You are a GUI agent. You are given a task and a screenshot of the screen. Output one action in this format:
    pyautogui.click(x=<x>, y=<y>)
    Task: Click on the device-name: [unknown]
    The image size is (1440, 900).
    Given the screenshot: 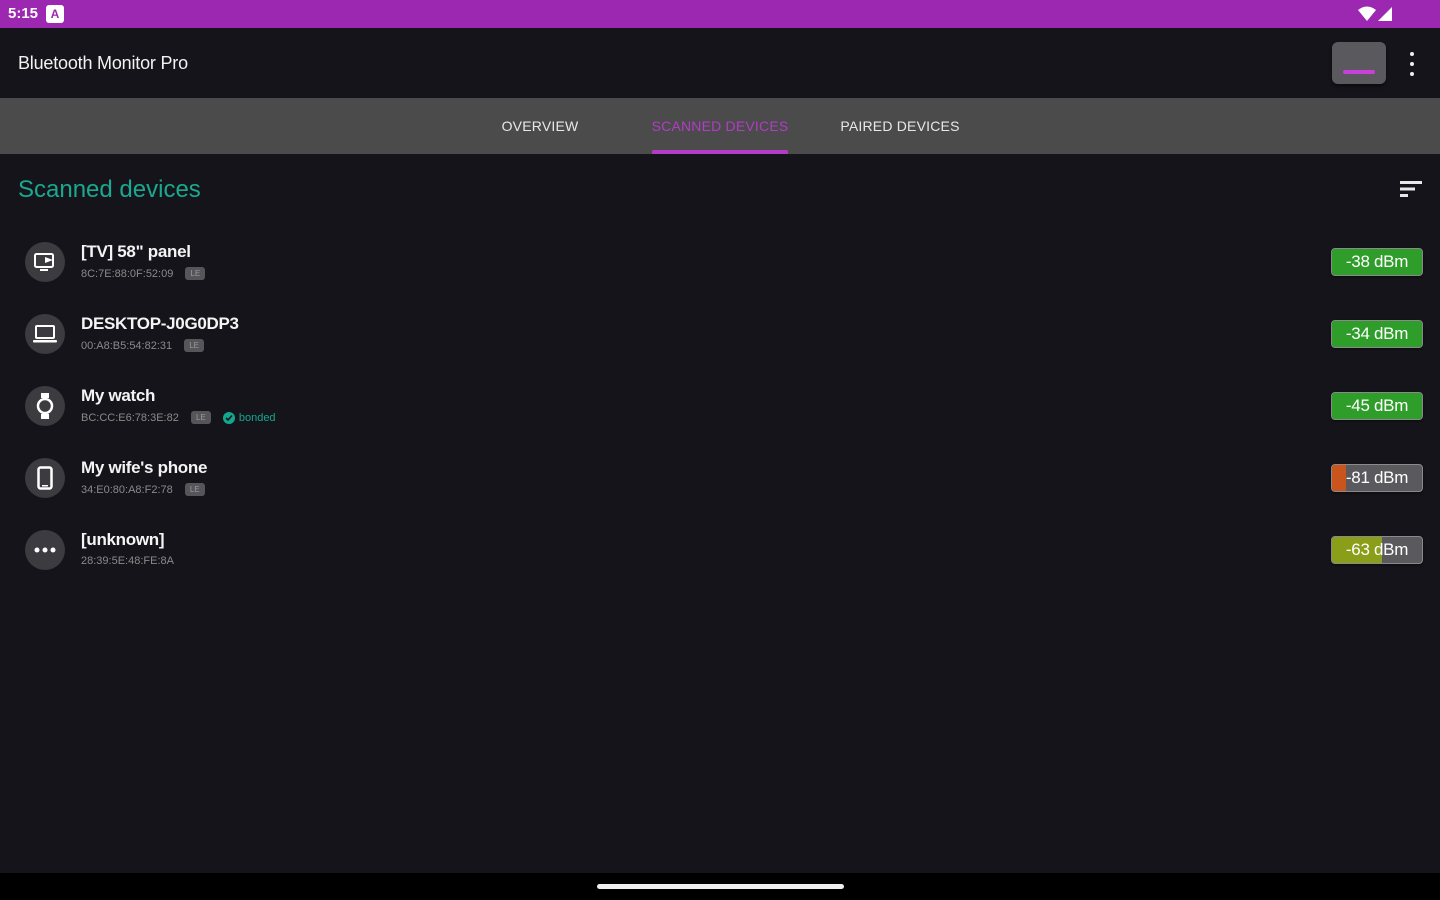 What is the action you would take?
    pyautogui.click(x=123, y=539)
    